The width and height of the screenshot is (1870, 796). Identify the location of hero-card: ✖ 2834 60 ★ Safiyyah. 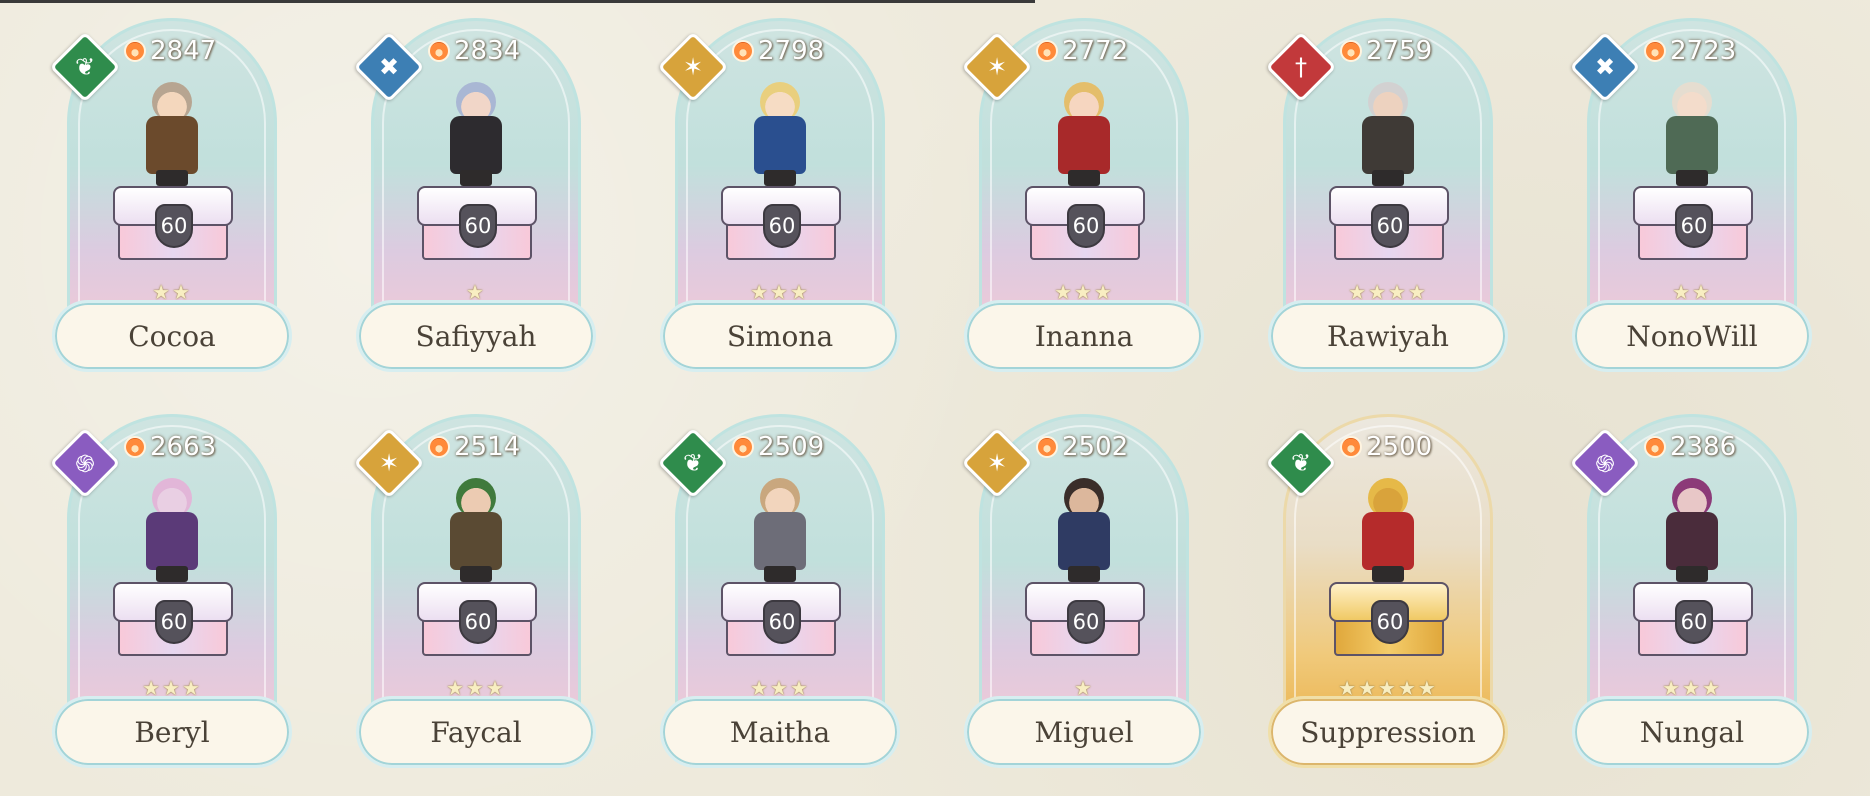
(474, 195).